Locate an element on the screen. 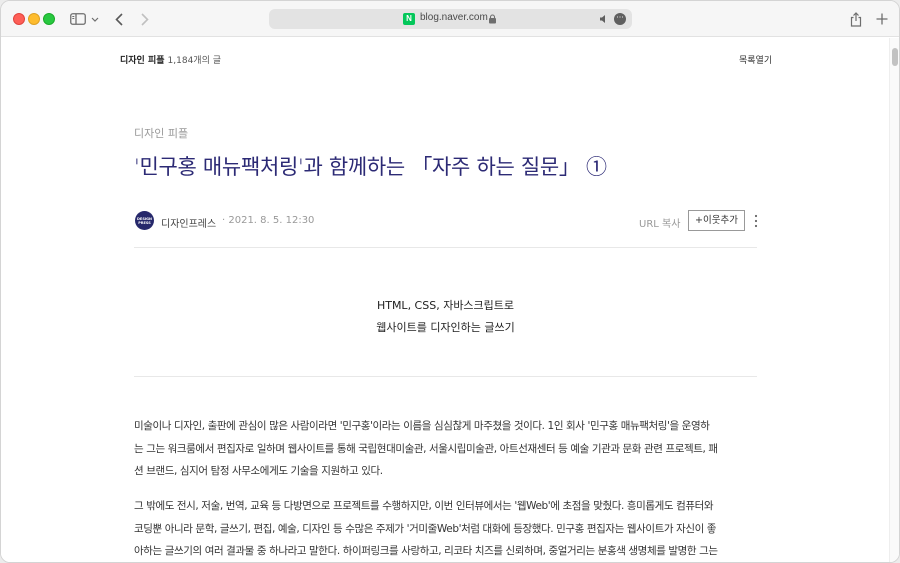 This screenshot has width=900, height=563. quote-line: 웹사이트를 디자인하는 글쓰기 is located at coordinates (445, 327).